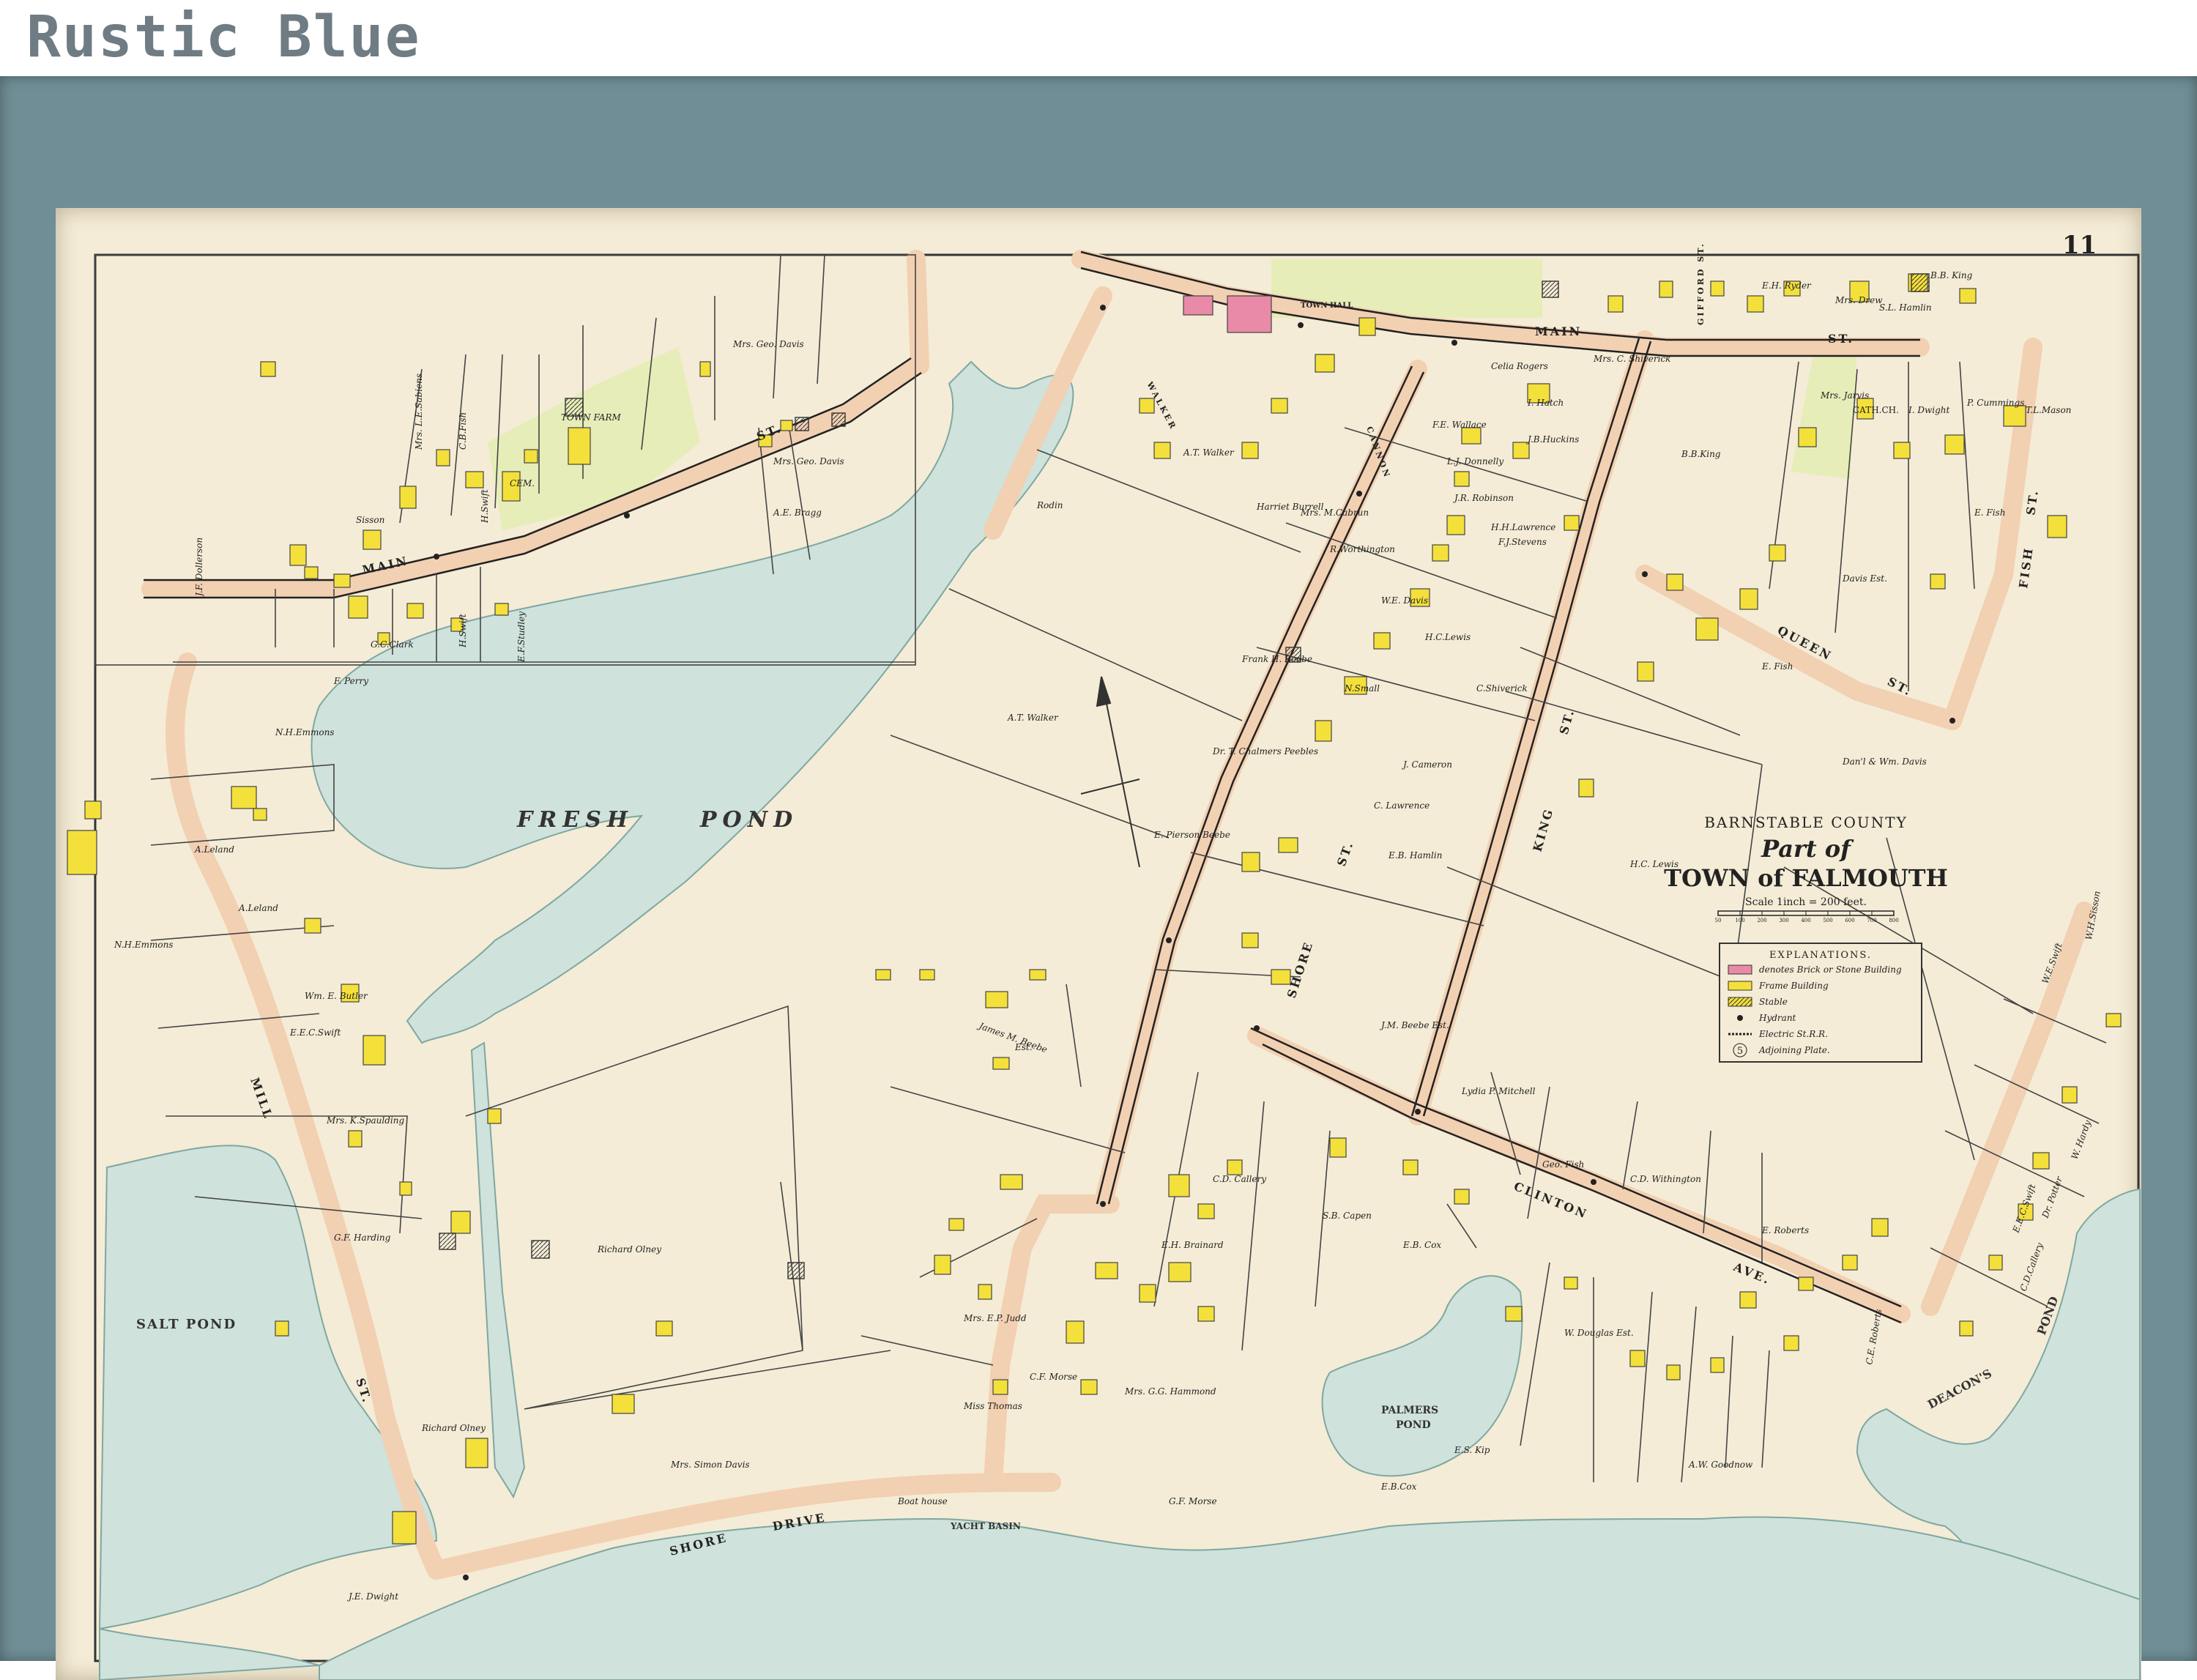 The image size is (2197, 1680). What do you see at coordinates (1543, 830) in the screenshot?
I see `king-st-label: KING` at bounding box center [1543, 830].